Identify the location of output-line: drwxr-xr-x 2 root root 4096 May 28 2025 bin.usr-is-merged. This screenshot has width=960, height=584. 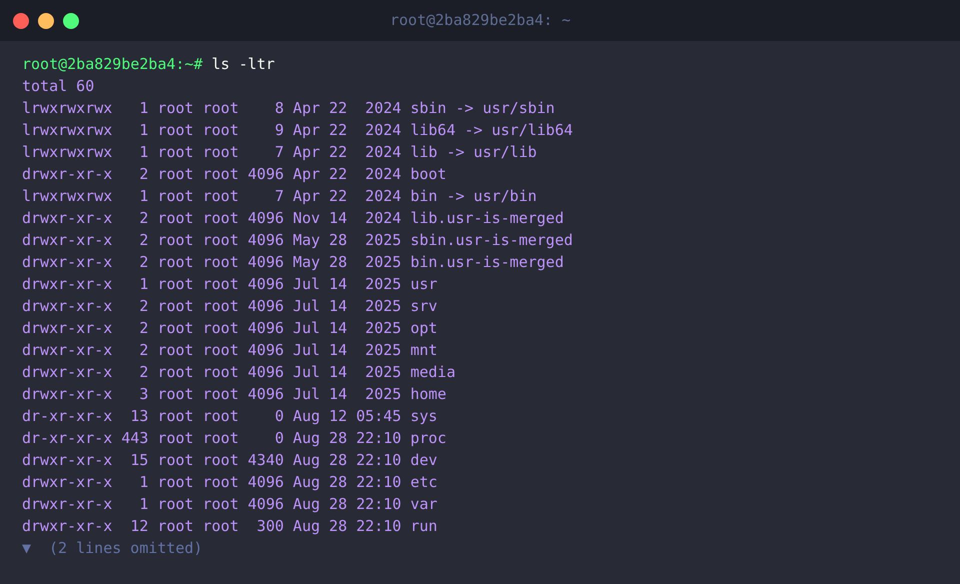
(293, 262).